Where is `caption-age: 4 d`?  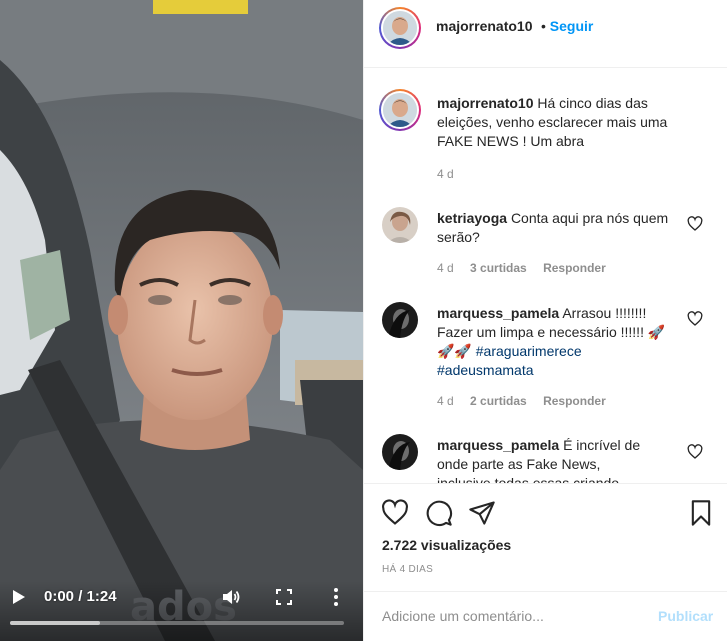 caption-age: 4 d is located at coordinates (445, 174).